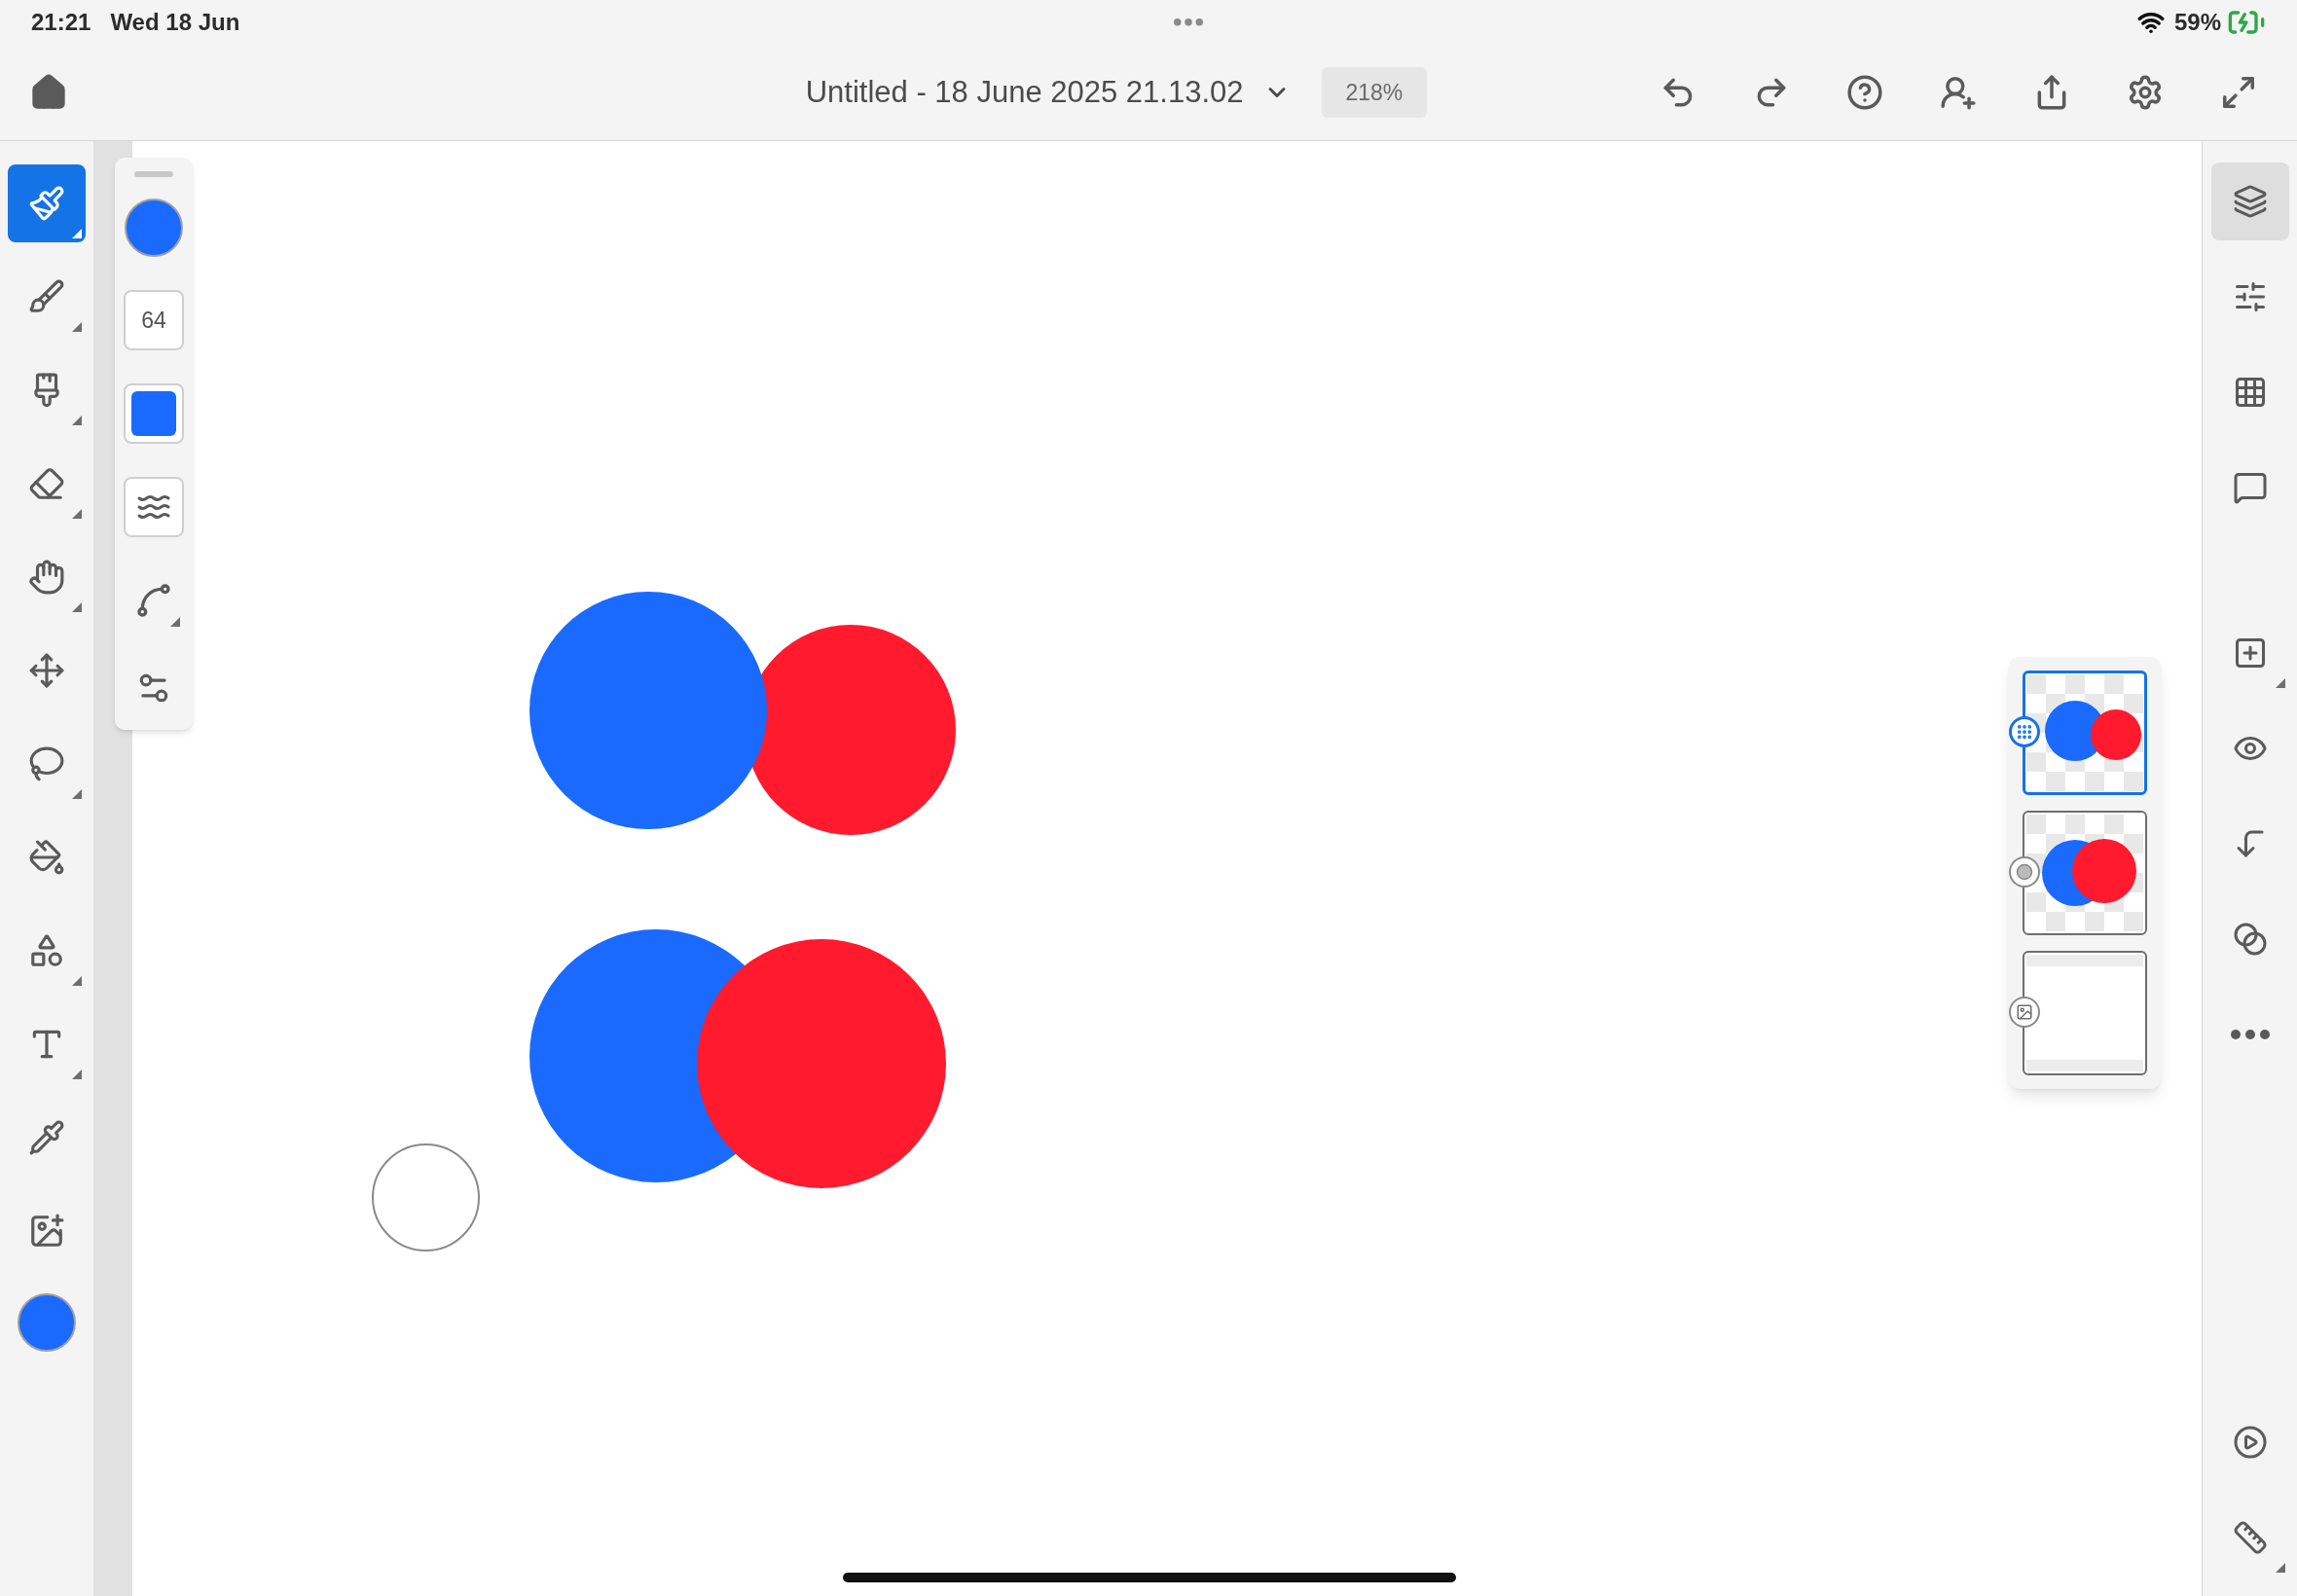  What do you see at coordinates (175, 22) in the screenshot?
I see `status-date: Wed 18 Jun` at bounding box center [175, 22].